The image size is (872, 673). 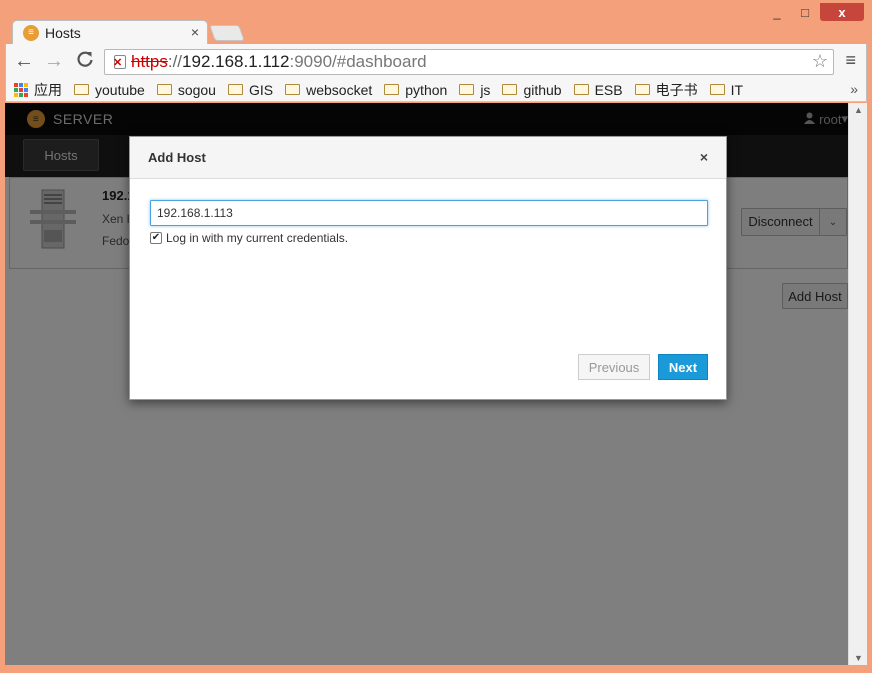 I want to click on forward-arrow-icon: →, so click(x=54, y=61).